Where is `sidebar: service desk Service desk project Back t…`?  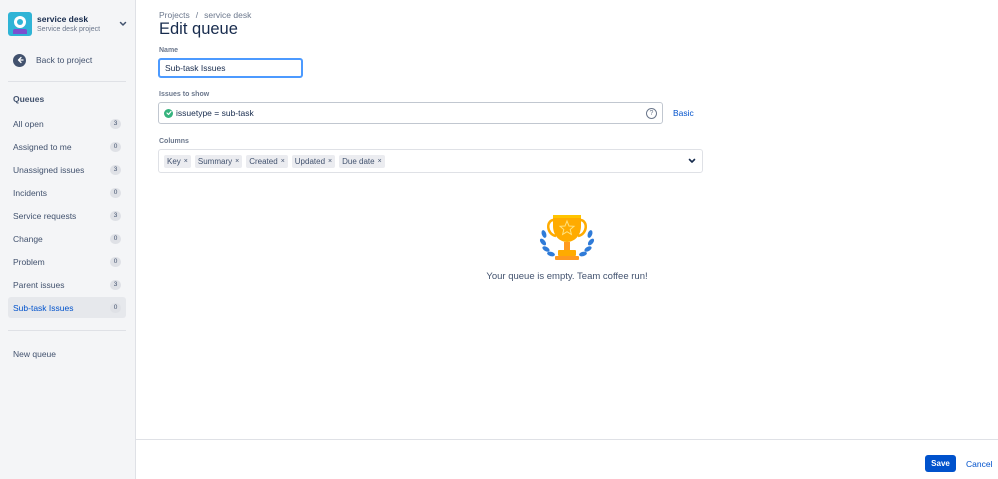
sidebar: service desk Service desk project Back t… is located at coordinates (68, 239).